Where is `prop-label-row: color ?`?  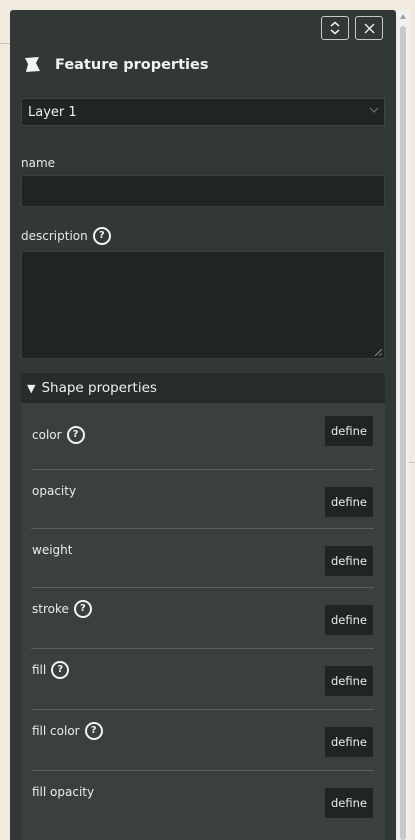 prop-label-row: color ? is located at coordinates (58, 435).